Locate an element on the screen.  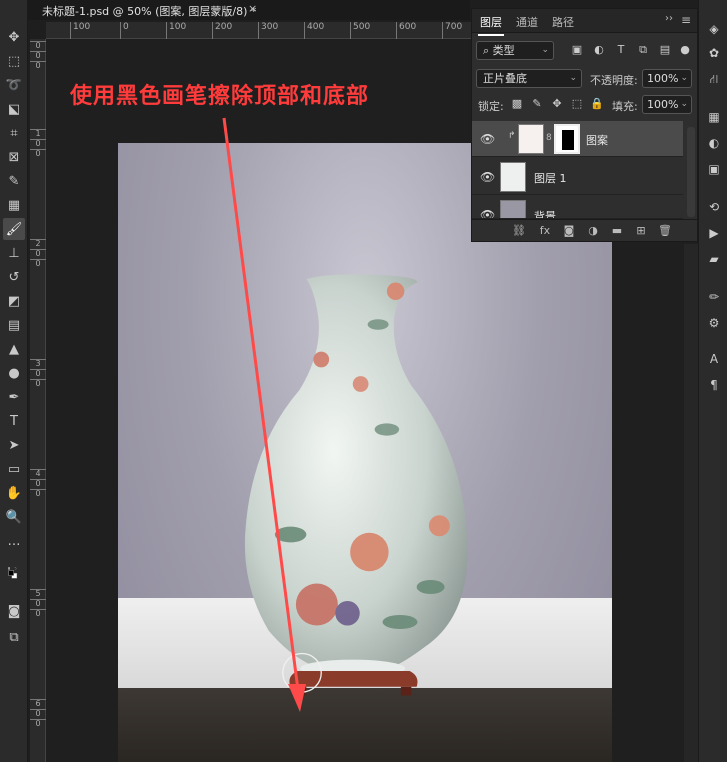
clone-stamp-tool-icon: ⊥ is located at coordinates (14, 253).